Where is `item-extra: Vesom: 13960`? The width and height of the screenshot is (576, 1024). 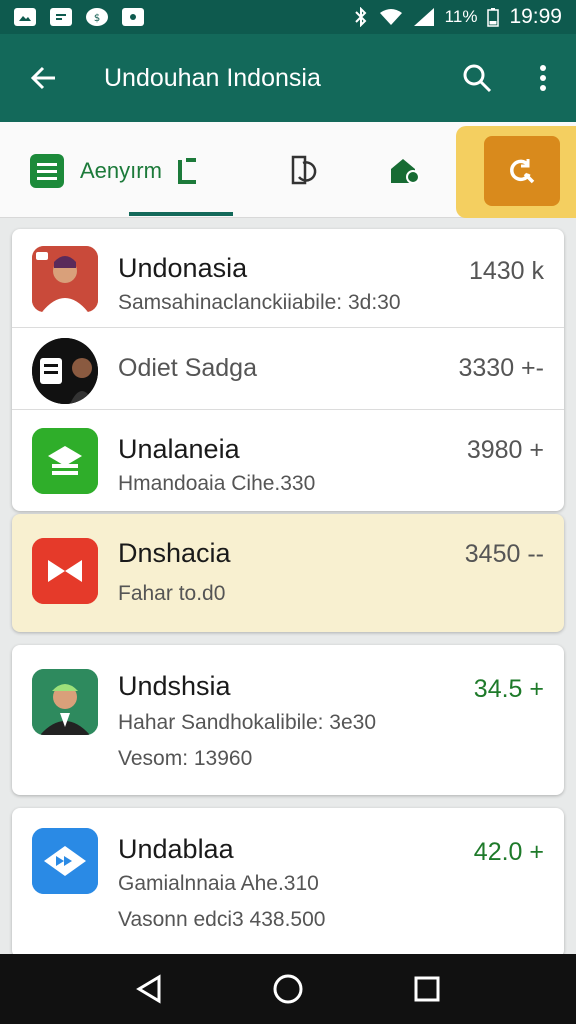
item-extra: Vesom: 13960 is located at coordinates (185, 758).